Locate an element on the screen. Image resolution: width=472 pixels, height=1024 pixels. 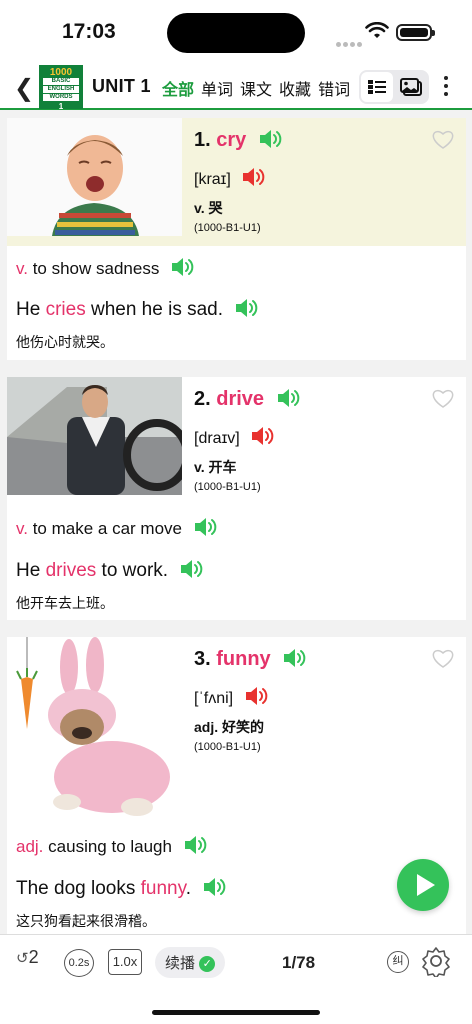
part-of-speech-zh: v. 哭 is located at coordinates (208, 208).